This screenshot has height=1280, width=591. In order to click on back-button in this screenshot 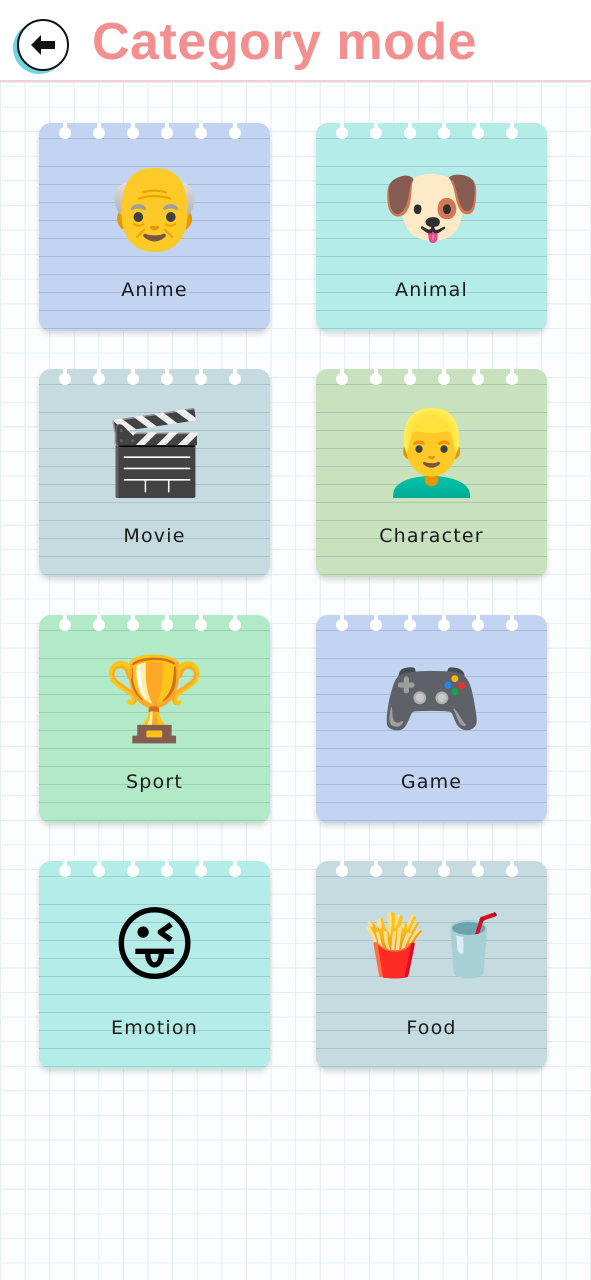, I will do `click(43, 45)`.